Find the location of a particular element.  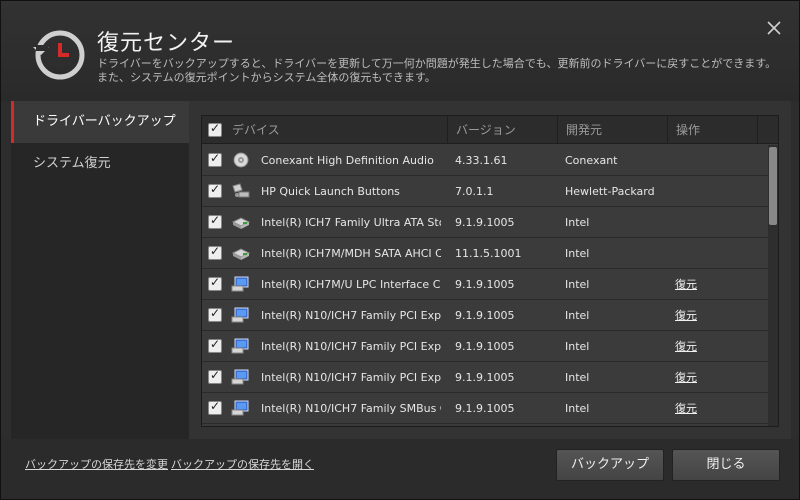

page-title: 復元センター is located at coordinates (166, 43).